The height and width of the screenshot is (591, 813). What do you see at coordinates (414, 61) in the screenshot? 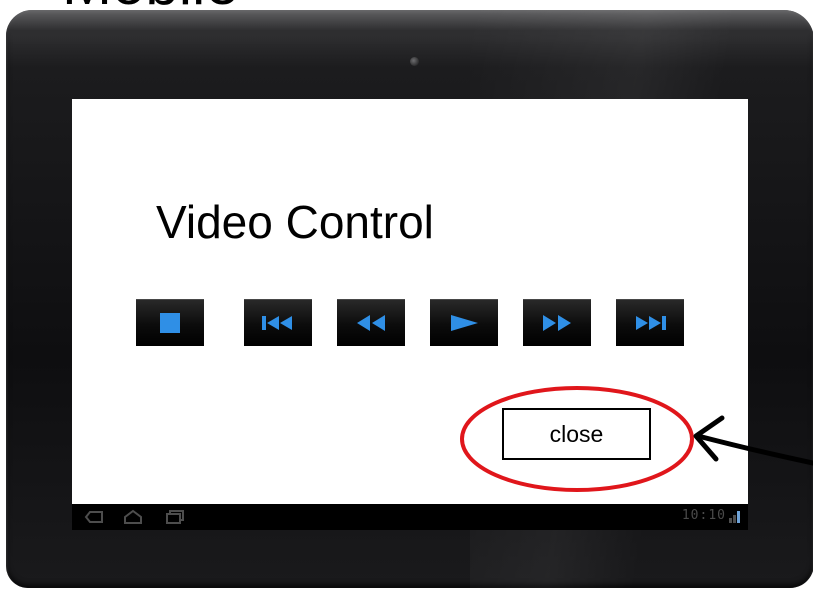
I see `front-camera` at bounding box center [414, 61].